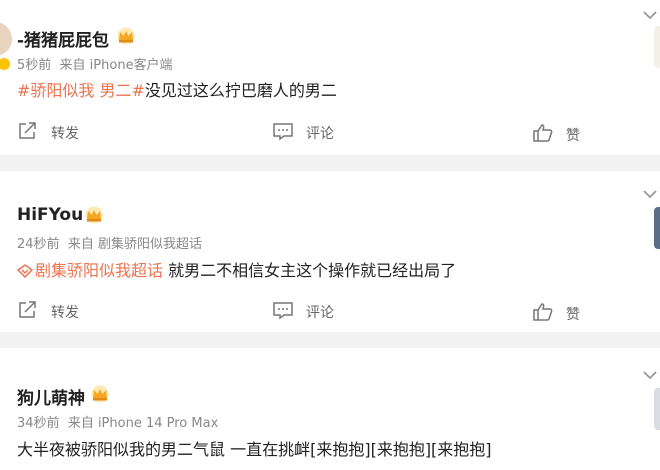 The height and width of the screenshot is (470, 660). I want to click on verified-badge, so click(6, 64).